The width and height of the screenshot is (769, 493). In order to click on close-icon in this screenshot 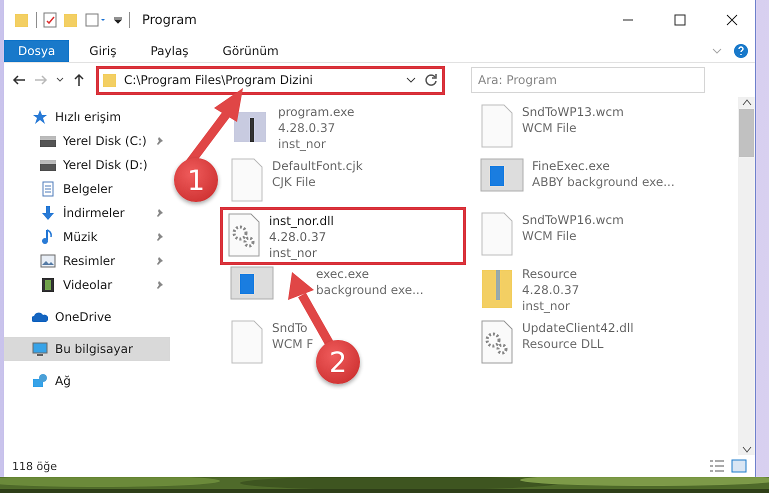, I will do `click(732, 20)`.